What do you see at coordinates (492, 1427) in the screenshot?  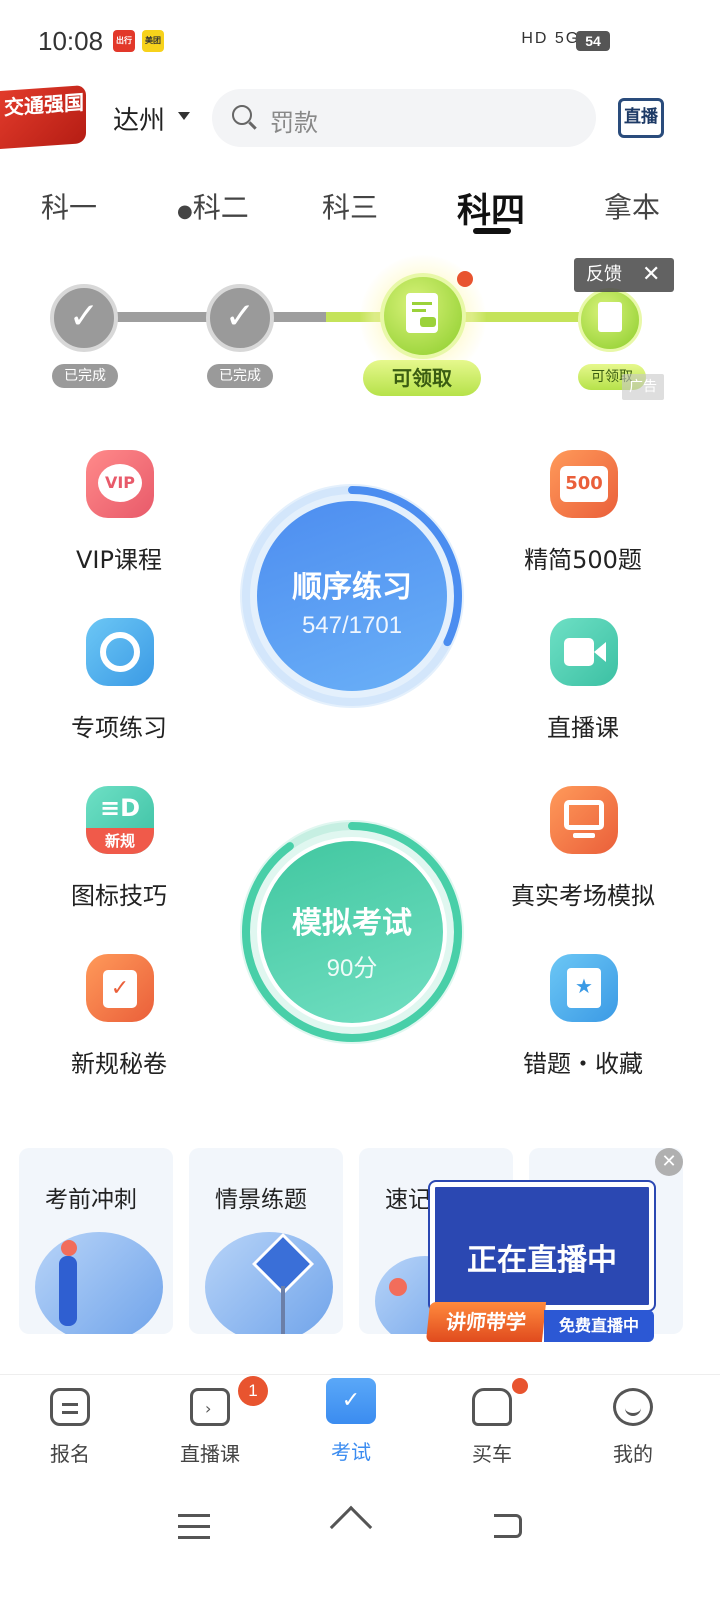 I see `nav-buy-car: 买车` at bounding box center [492, 1427].